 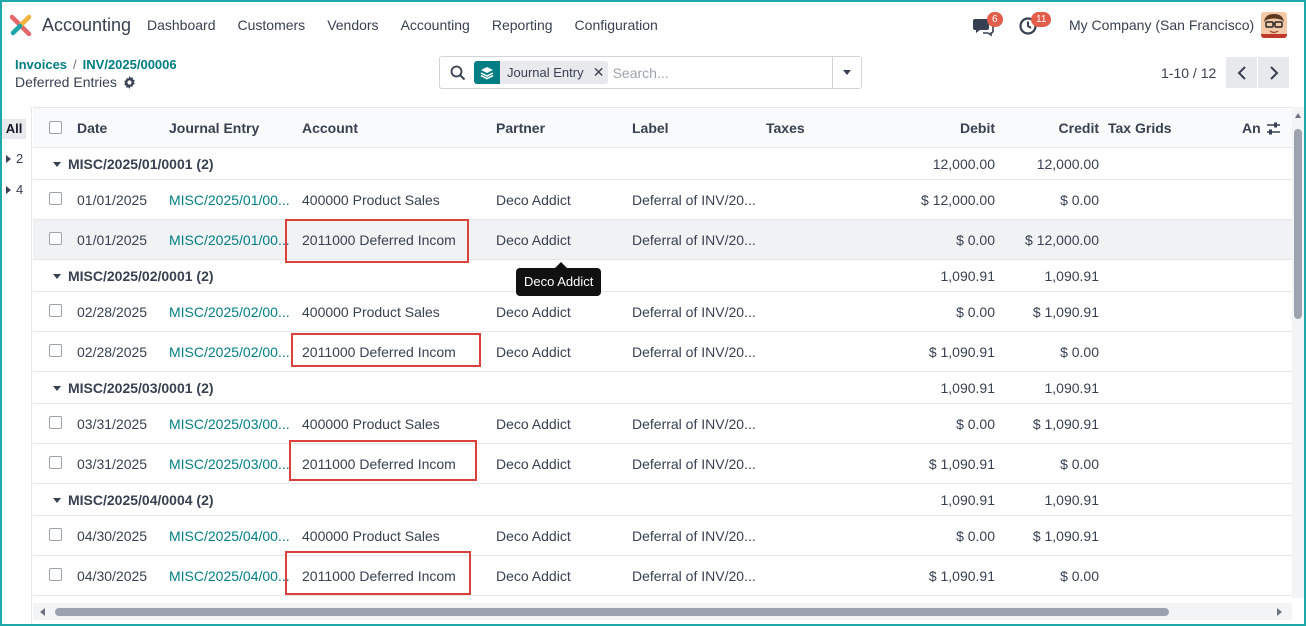 I want to click on filter-all: All, so click(x=14, y=129).